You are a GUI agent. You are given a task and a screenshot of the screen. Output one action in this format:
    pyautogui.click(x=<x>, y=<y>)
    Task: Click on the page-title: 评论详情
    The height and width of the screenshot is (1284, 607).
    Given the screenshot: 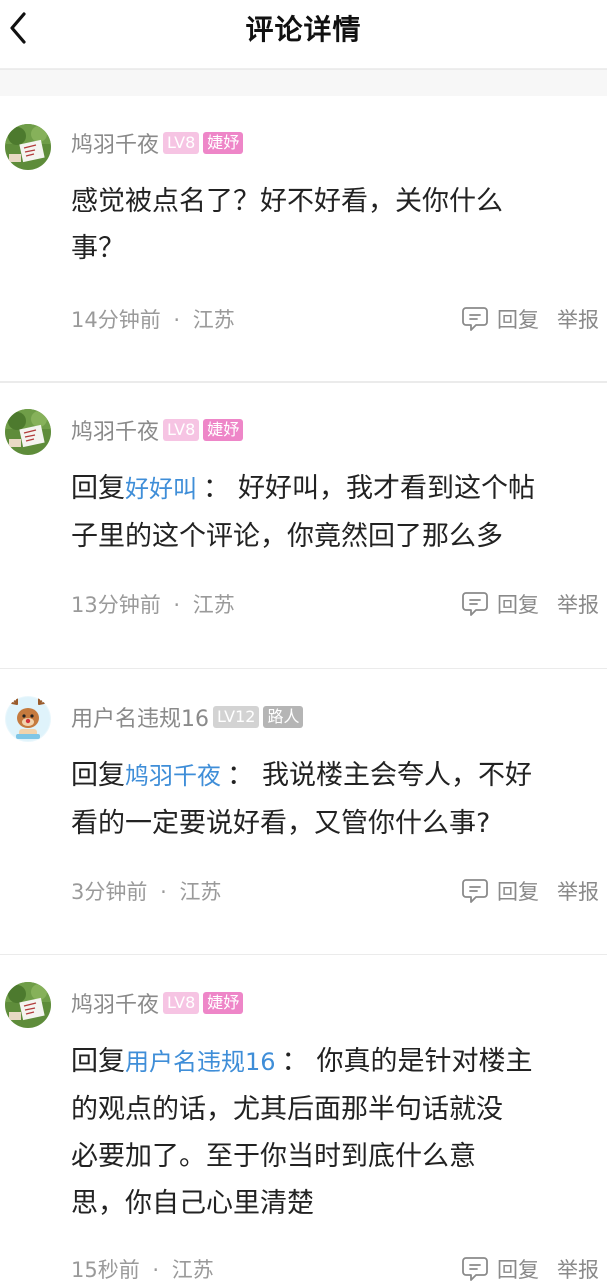 What is the action you would take?
    pyautogui.click(x=303, y=29)
    